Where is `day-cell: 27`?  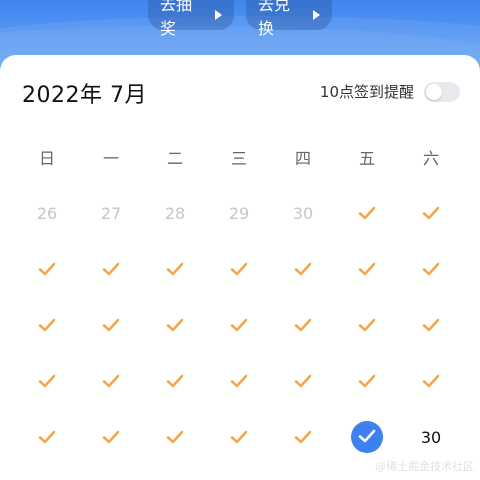 day-cell: 27 is located at coordinates (111, 213).